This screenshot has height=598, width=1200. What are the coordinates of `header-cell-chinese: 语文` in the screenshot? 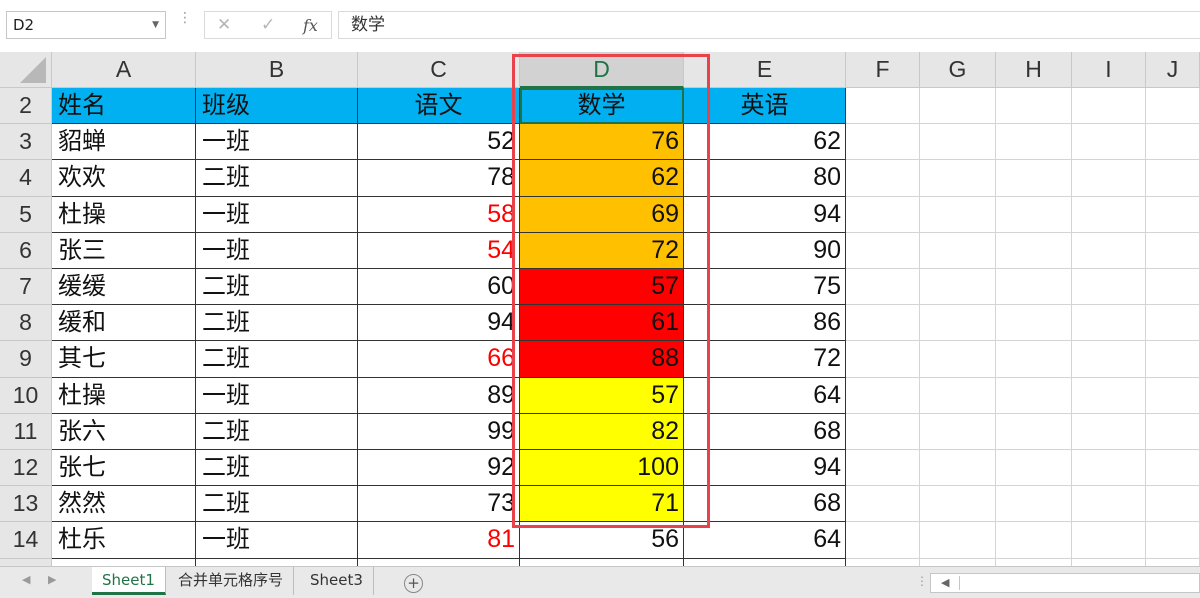 It's located at (439, 106).